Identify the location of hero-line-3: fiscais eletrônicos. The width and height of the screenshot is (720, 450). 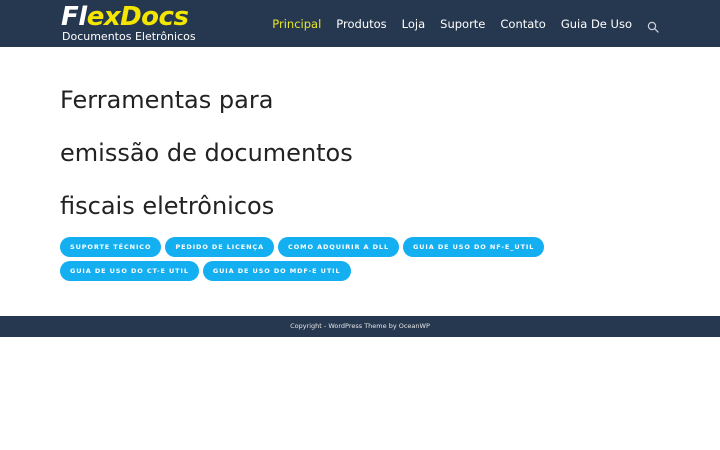
(167, 206).